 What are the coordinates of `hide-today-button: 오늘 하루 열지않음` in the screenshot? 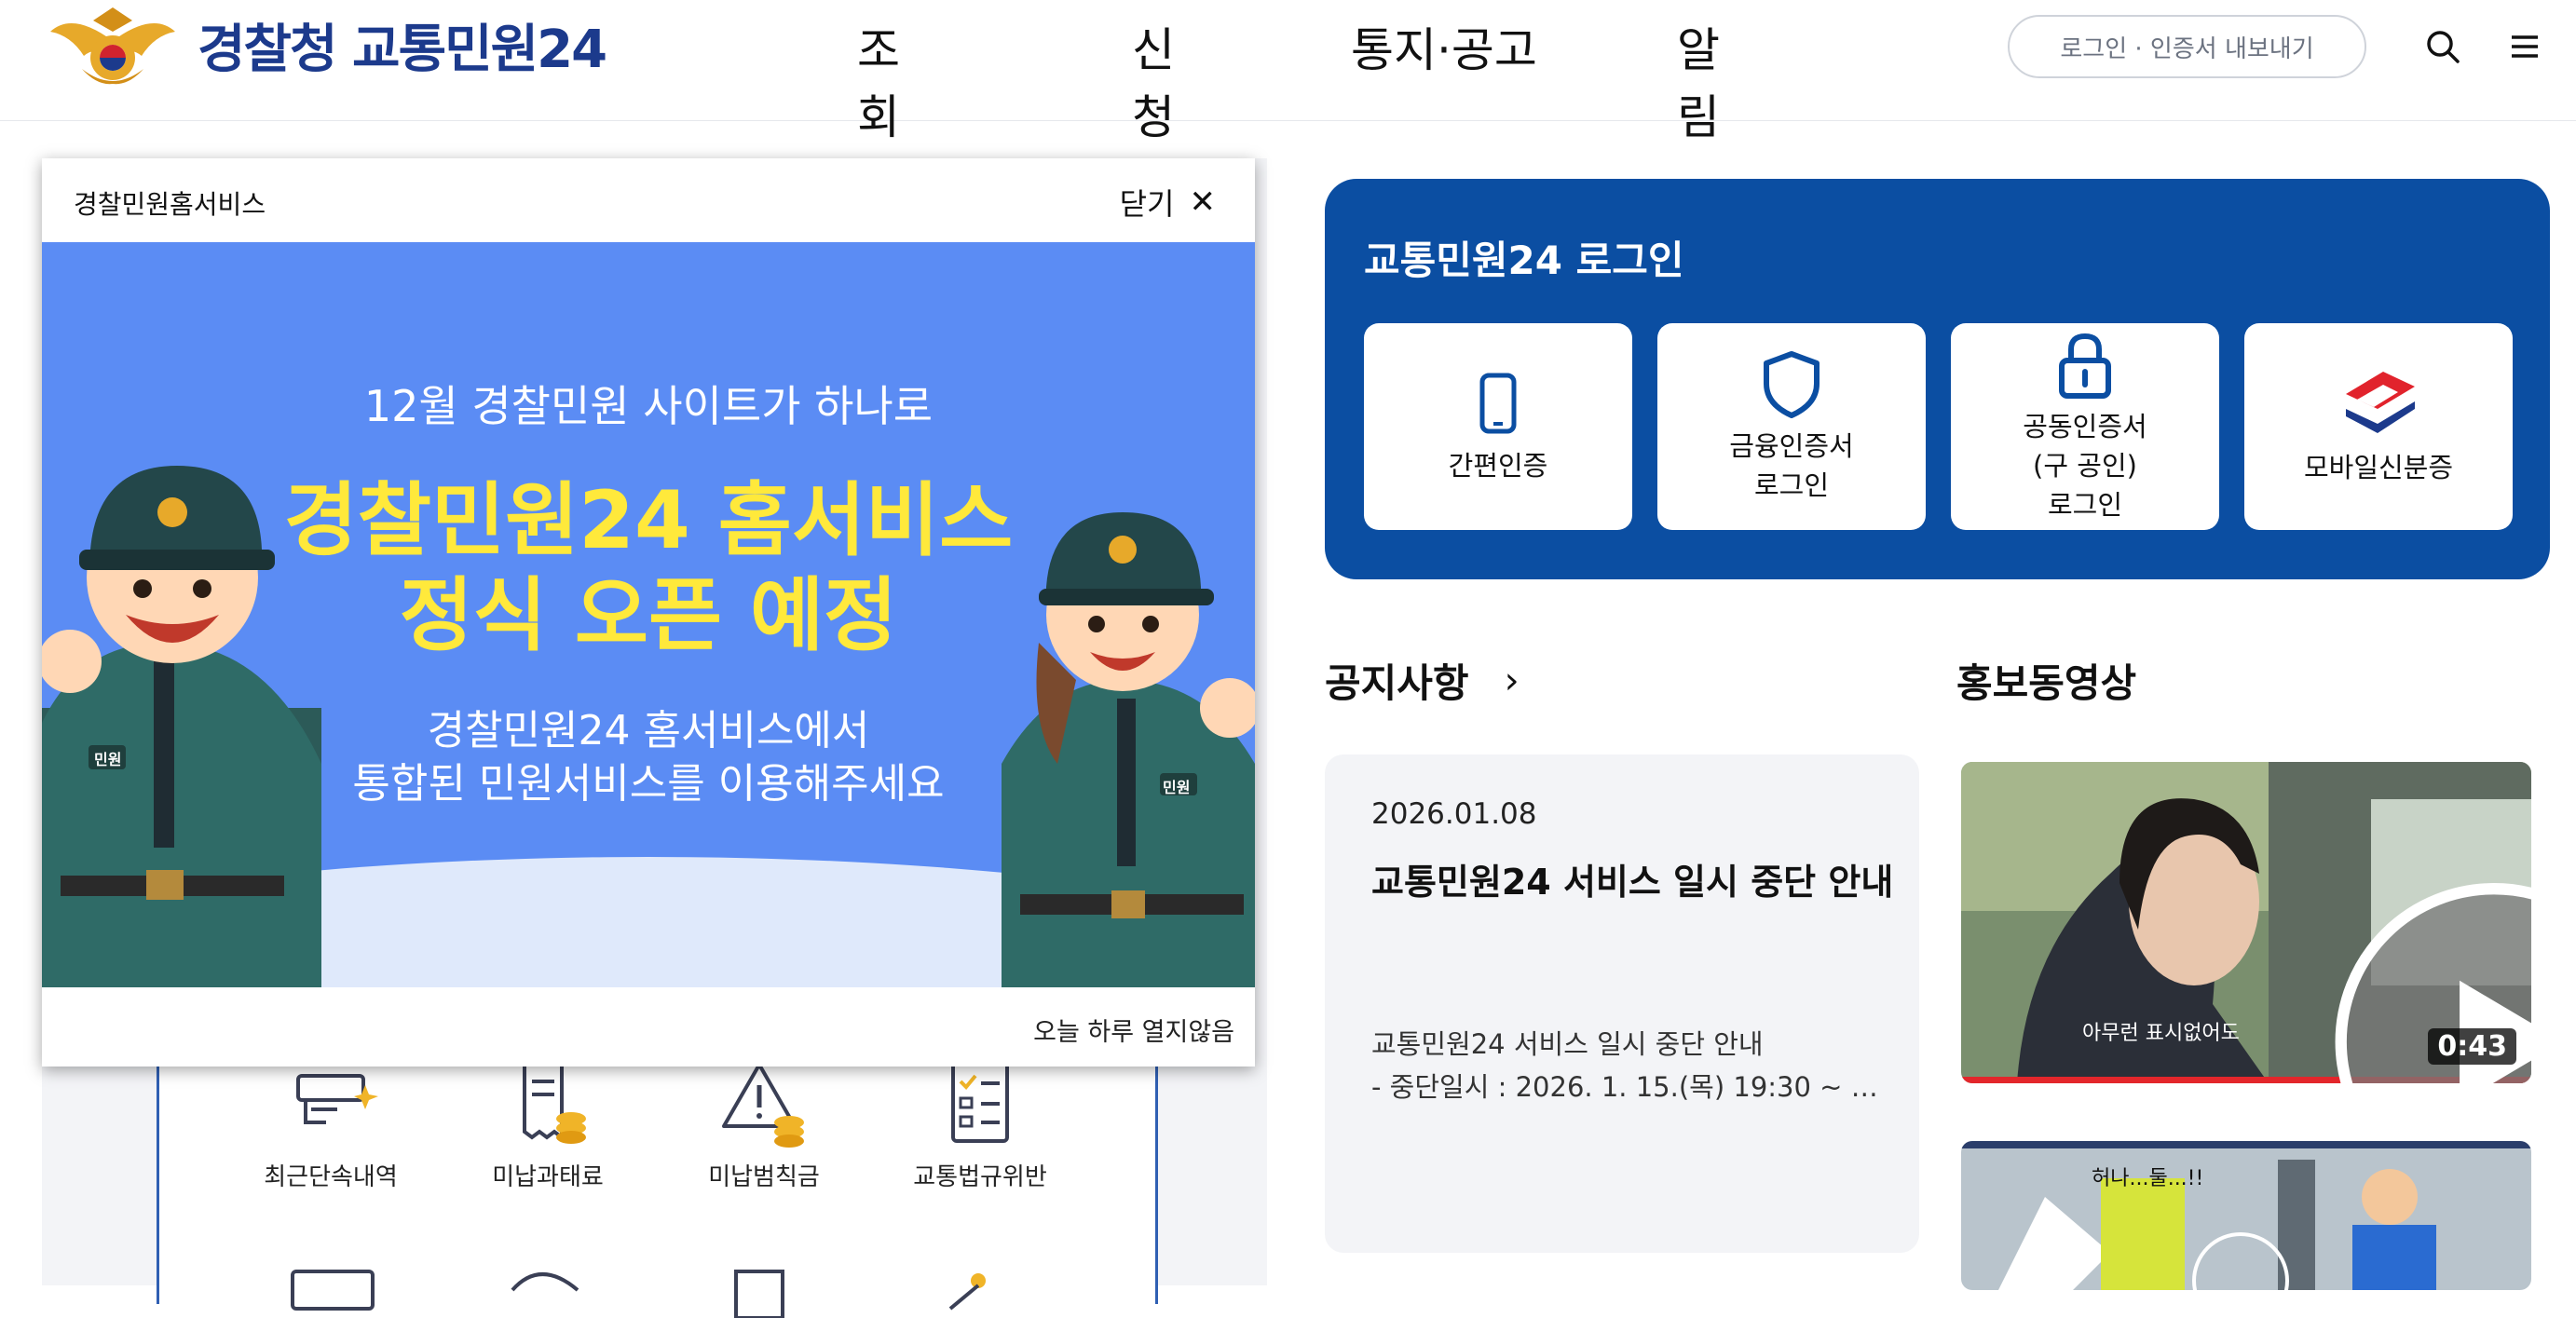 It's located at (1133, 1030).